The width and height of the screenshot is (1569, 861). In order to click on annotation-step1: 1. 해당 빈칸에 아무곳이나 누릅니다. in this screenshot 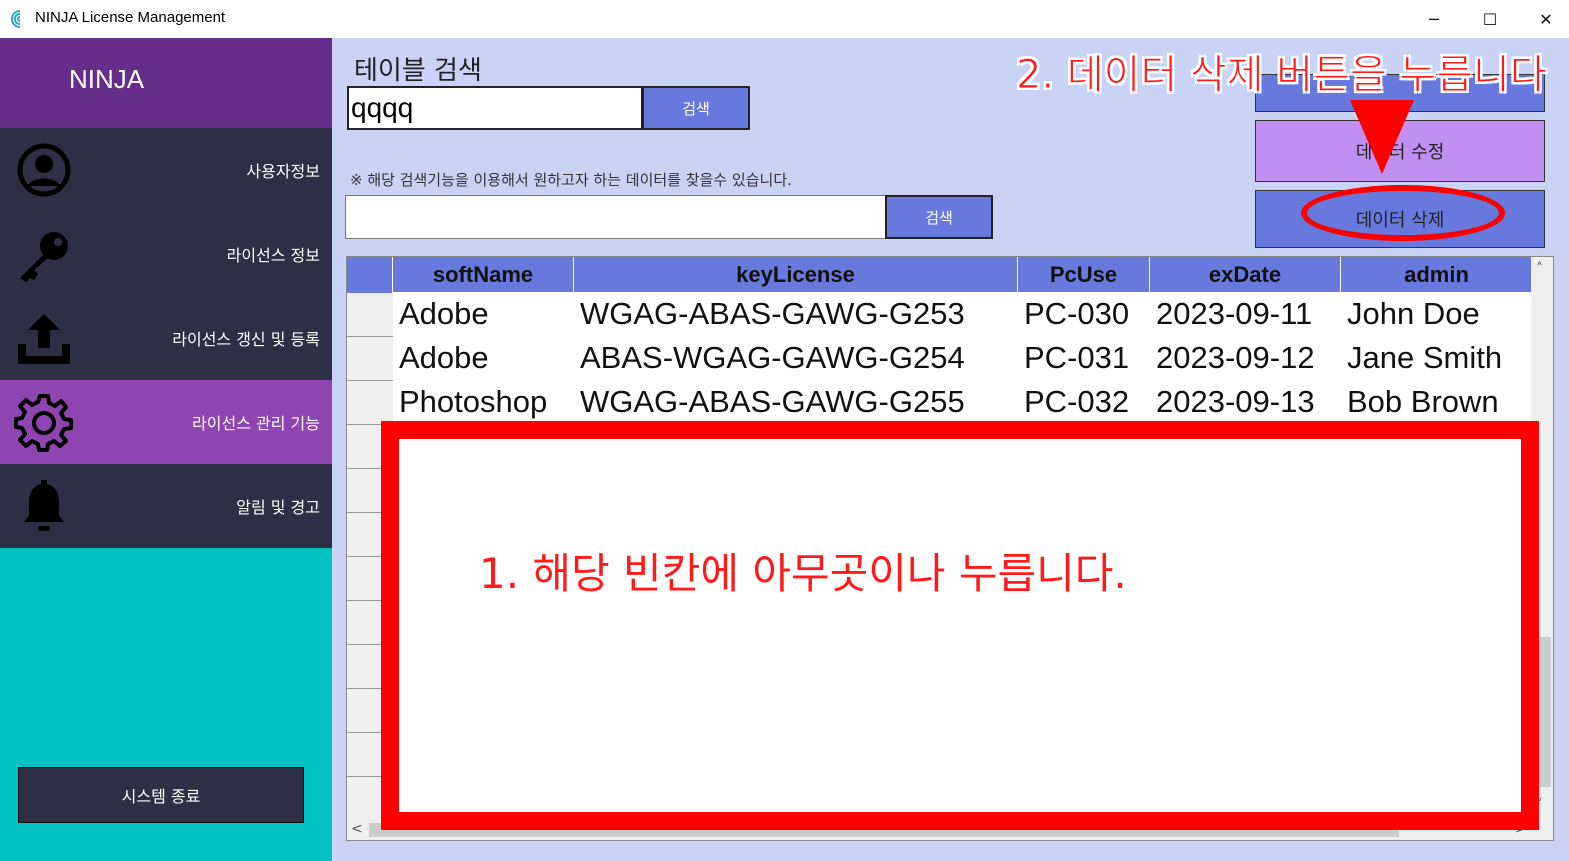, I will do `click(803, 573)`.